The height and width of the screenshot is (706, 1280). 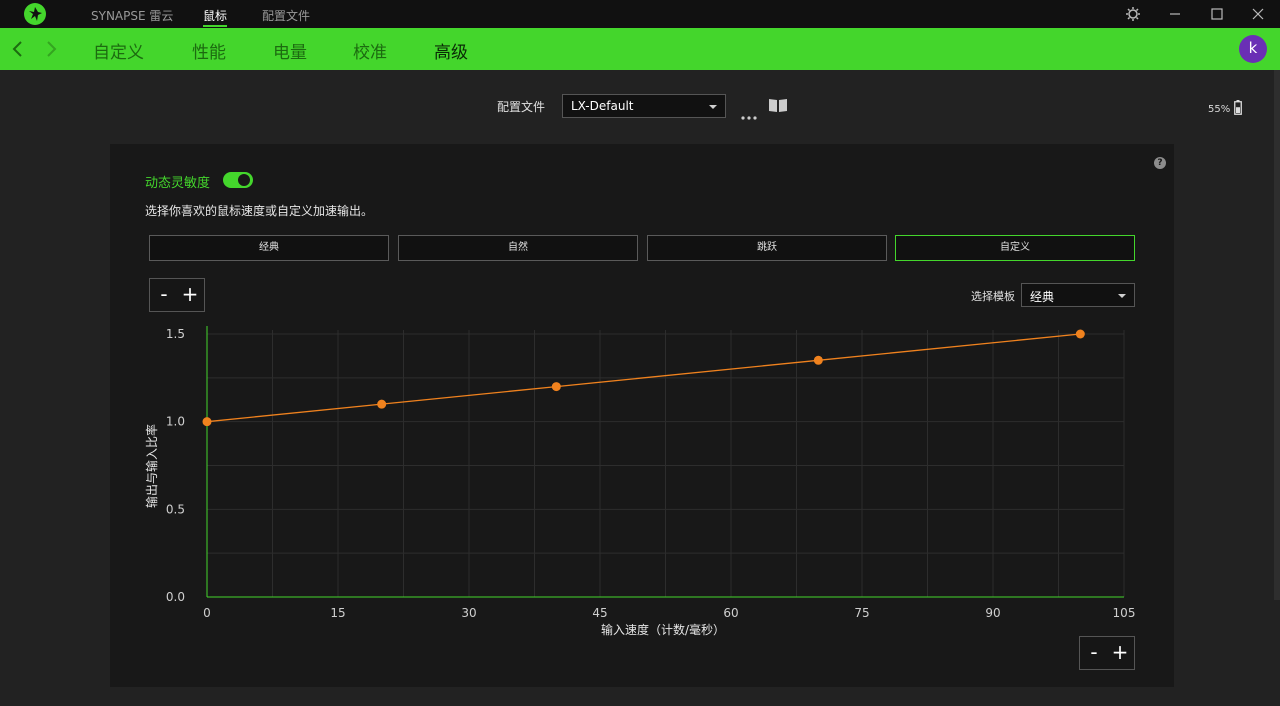 I want to click on x-tick-label: 90, so click(x=992, y=613).